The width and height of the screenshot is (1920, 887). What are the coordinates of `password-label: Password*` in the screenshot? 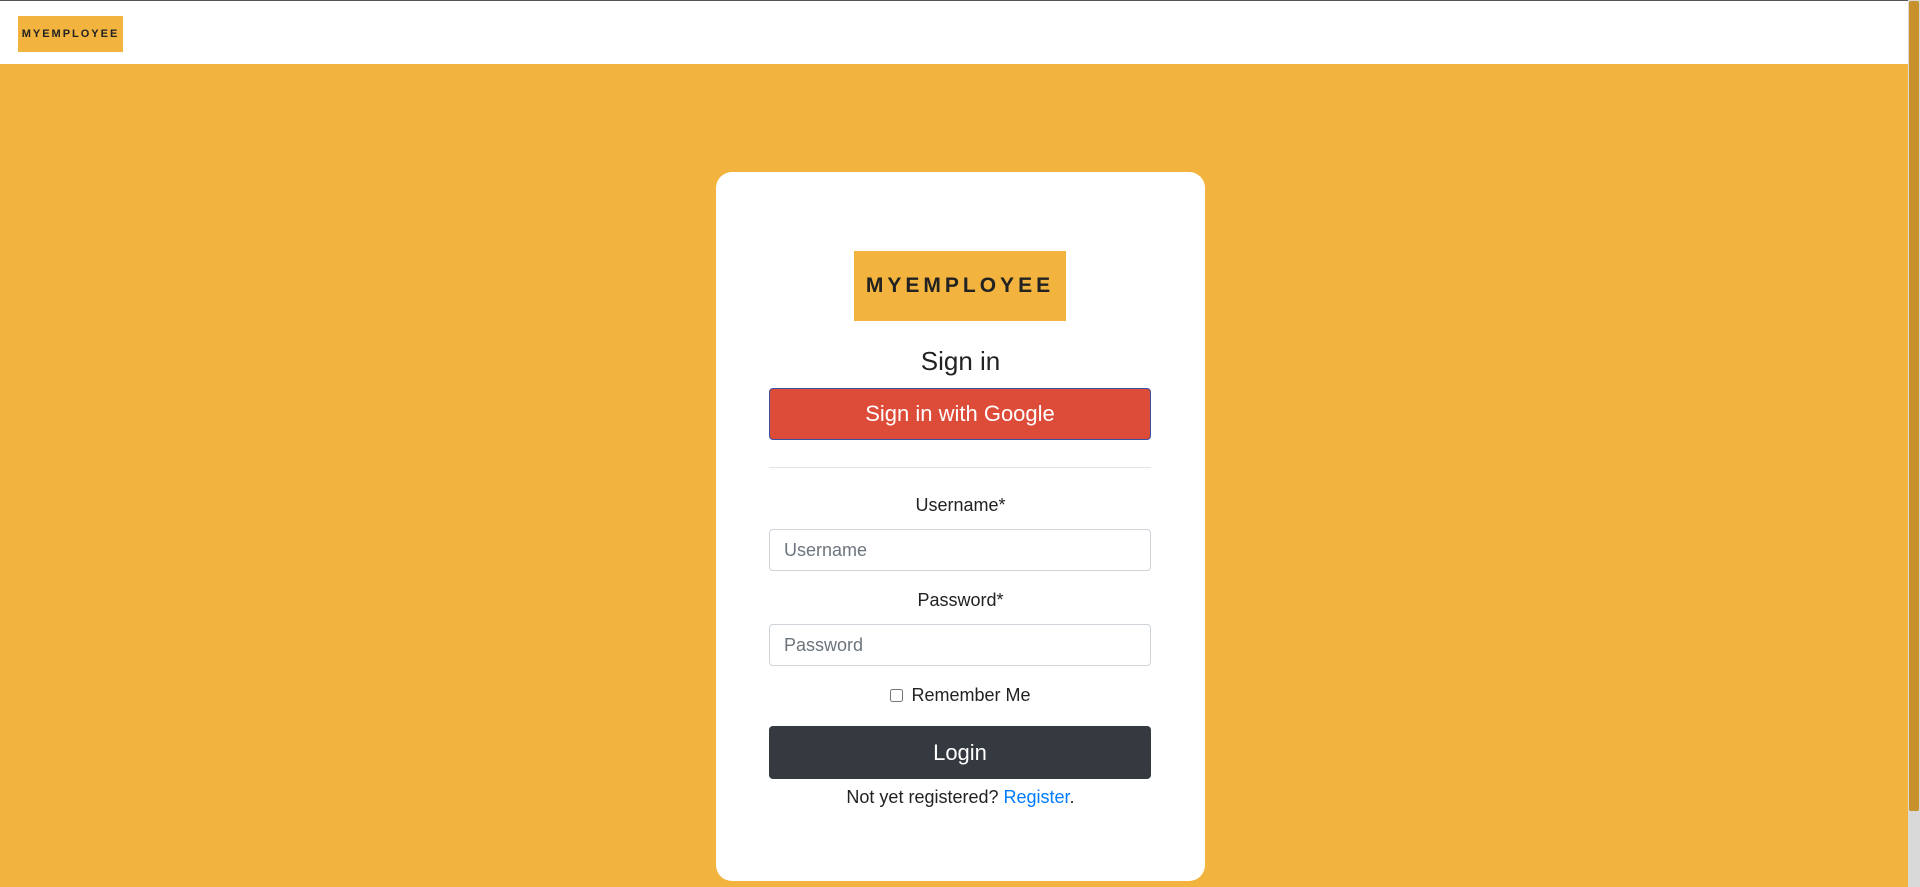 It's located at (960, 600).